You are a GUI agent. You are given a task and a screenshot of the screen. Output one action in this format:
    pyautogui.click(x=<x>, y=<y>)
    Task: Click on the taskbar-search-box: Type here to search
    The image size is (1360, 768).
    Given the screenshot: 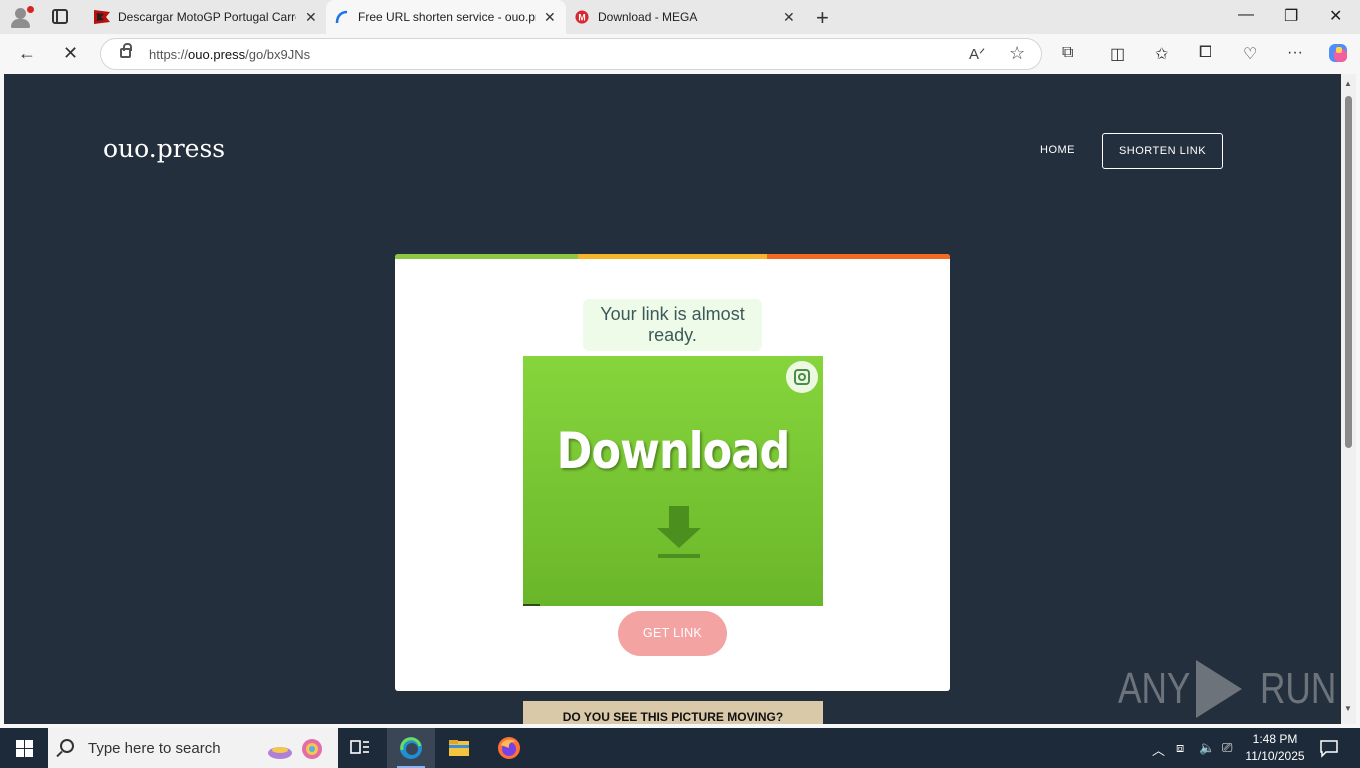 What is the action you would take?
    pyautogui.click(x=193, y=748)
    